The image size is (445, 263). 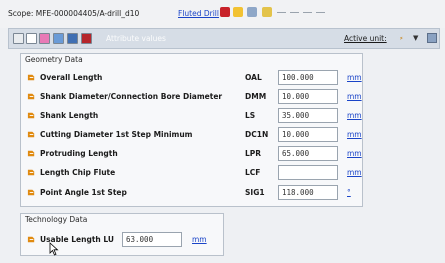 What do you see at coordinates (191, 78) in the screenshot?
I see `row-overall-length: Overall Length OAL 100.000 mm` at bounding box center [191, 78].